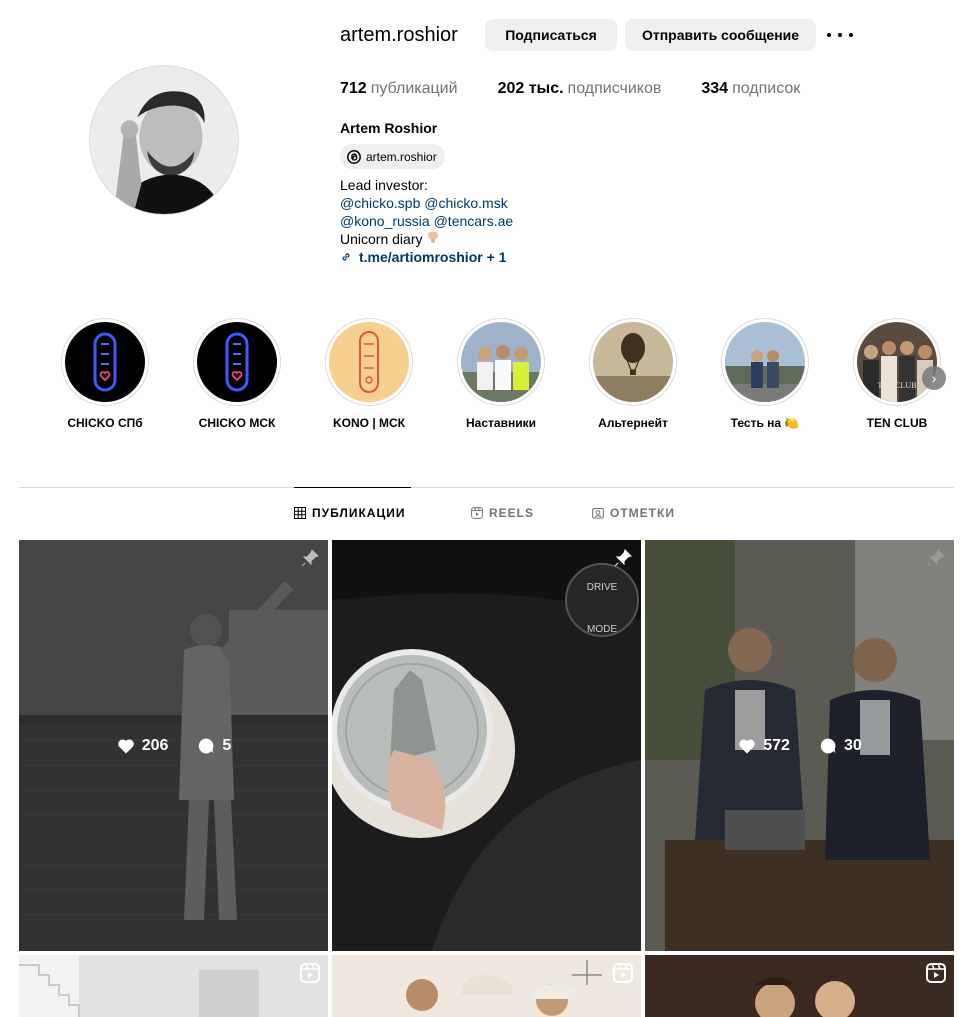  What do you see at coordinates (633, 513) in the screenshot?
I see `tab-tagged: ОТМЕТКИ` at bounding box center [633, 513].